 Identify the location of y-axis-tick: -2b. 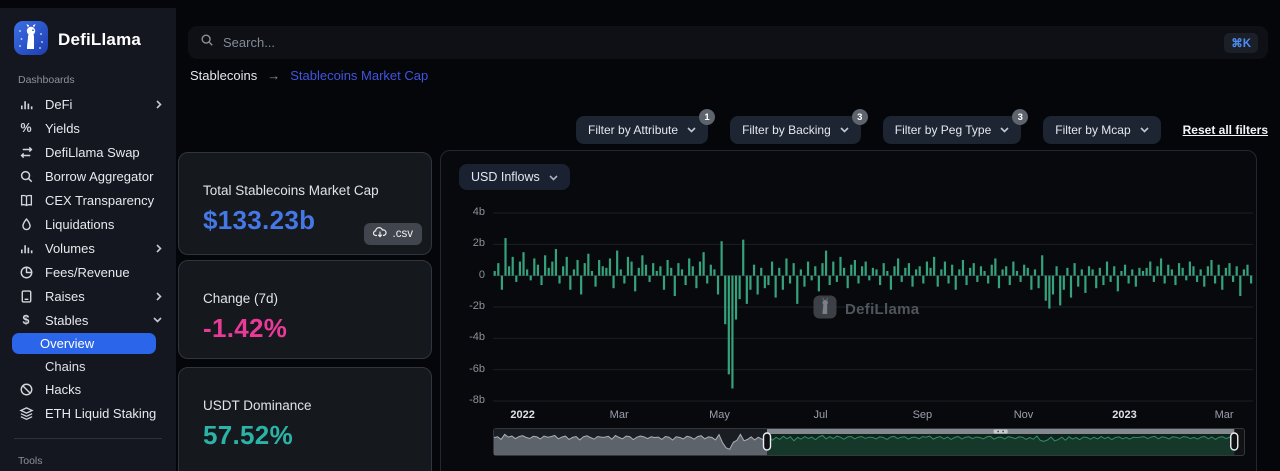
(477, 305).